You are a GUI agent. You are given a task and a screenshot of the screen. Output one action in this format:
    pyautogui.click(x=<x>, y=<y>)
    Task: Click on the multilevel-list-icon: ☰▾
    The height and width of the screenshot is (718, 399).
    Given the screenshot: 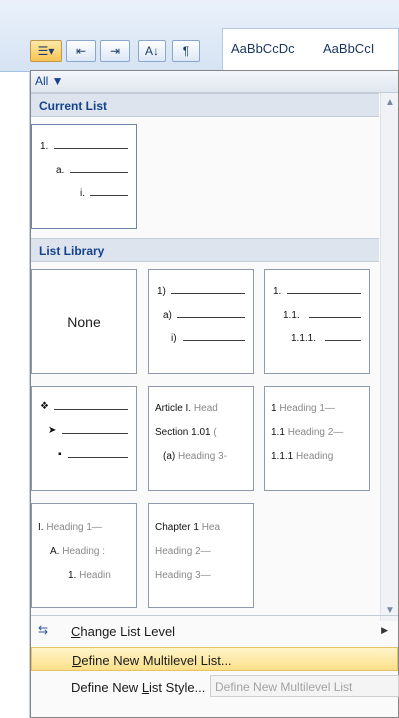 What is the action you would take?
    pyautogui.click(x=46, y=51)
    